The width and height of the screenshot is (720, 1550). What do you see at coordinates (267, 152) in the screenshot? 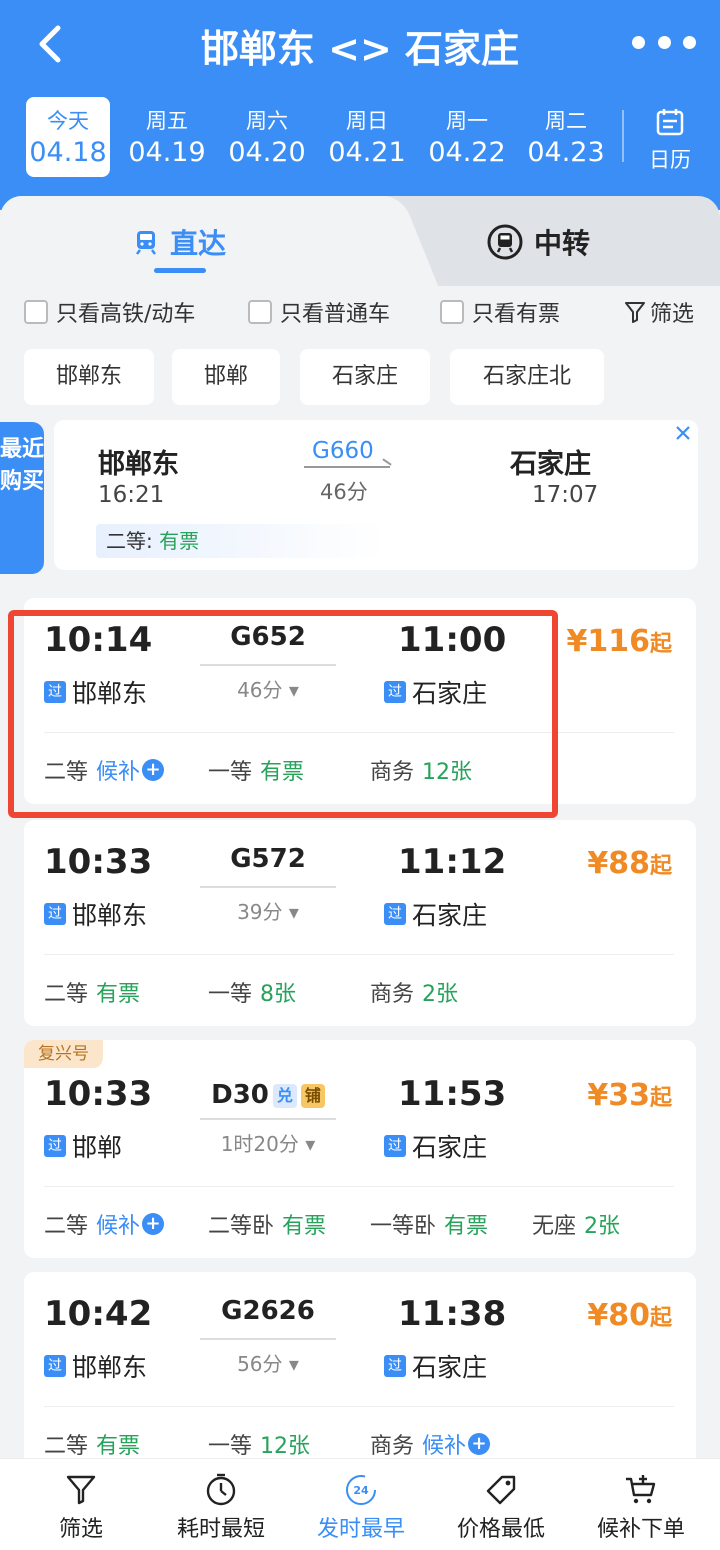
I see `date-day: 04.20` at bounding box center [267, 152].